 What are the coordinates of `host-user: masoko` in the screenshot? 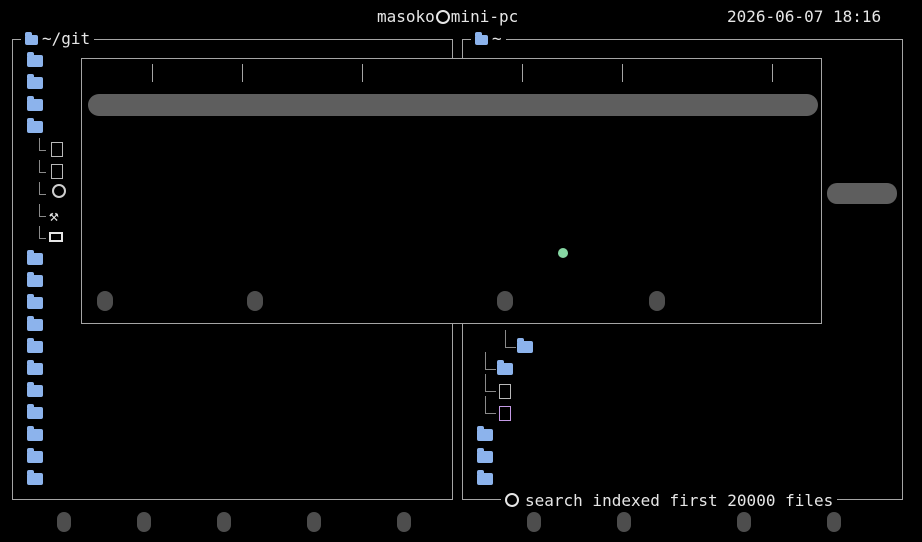 It's located at (406, 16).